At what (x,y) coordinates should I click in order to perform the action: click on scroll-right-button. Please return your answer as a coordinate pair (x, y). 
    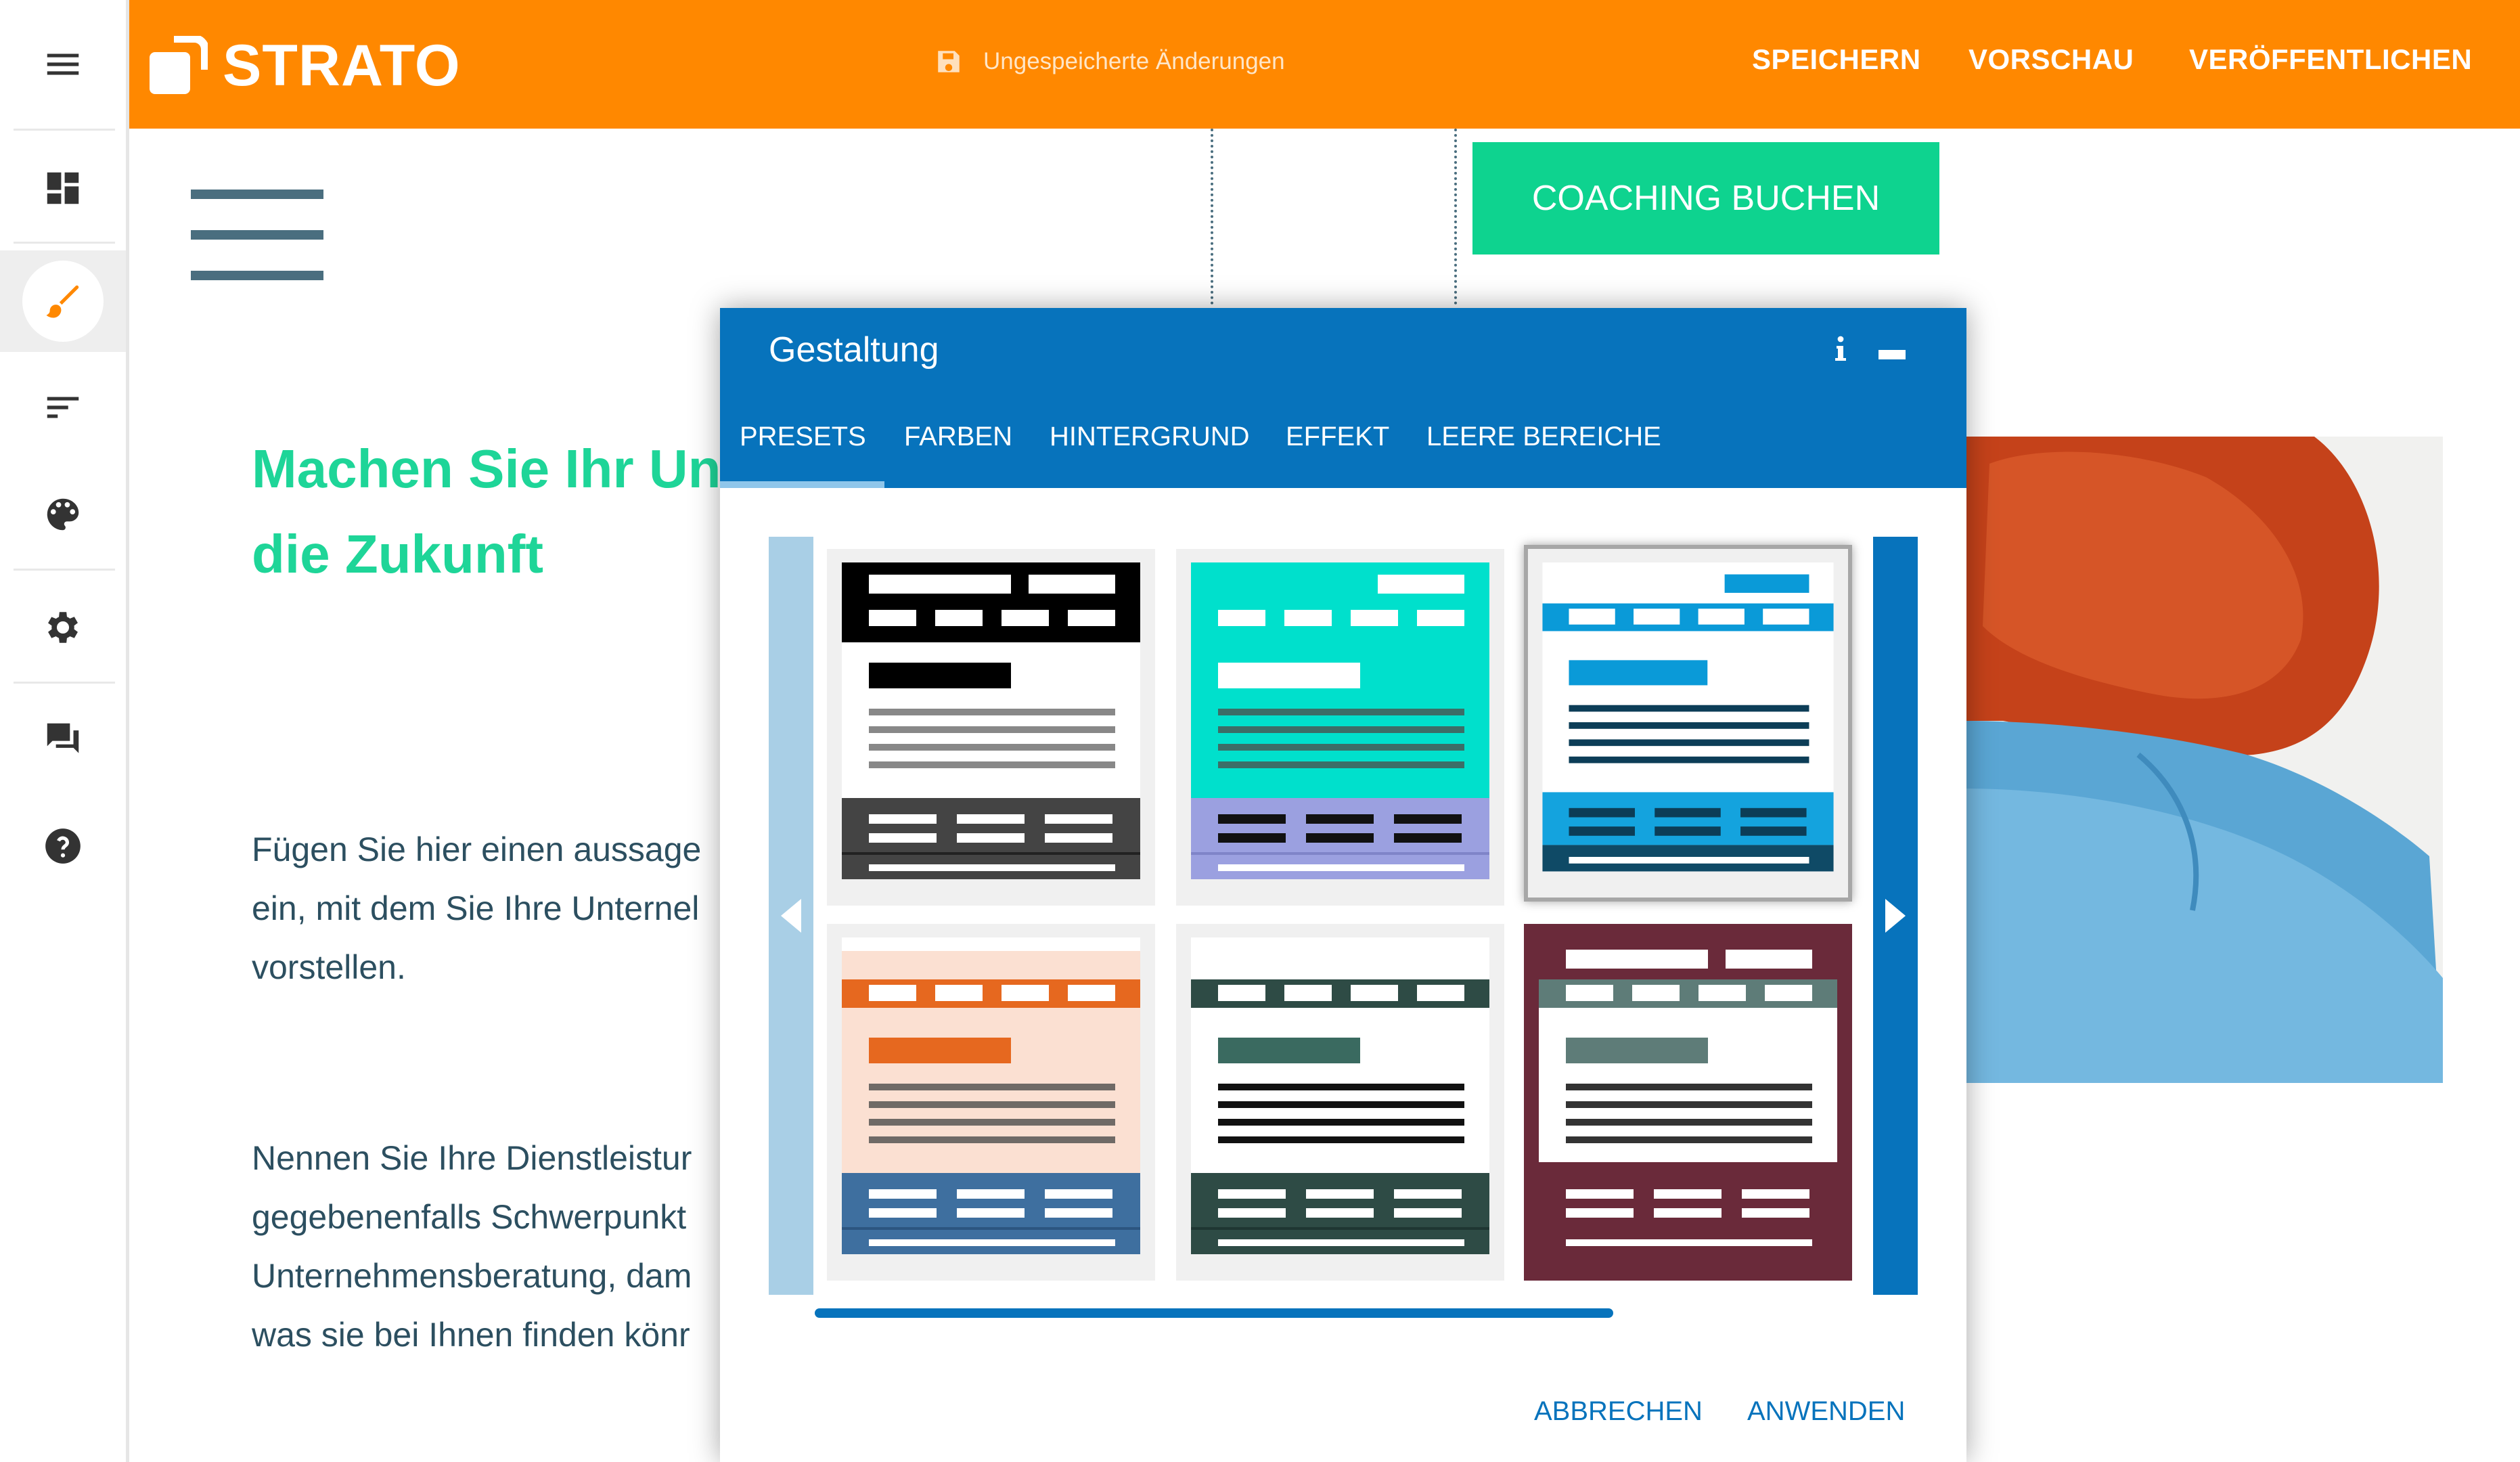
    Looking at the image, I should click on (1895, 916).